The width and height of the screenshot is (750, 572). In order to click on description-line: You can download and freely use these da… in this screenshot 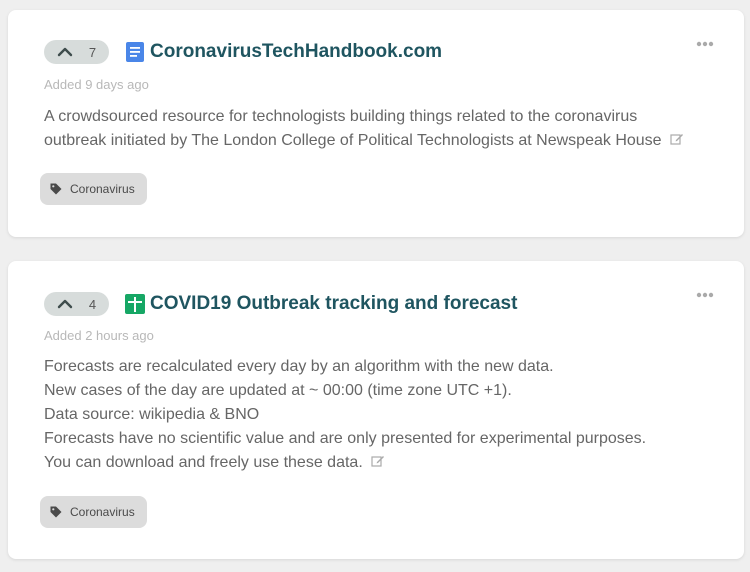, I will do `click(203, 462)`.